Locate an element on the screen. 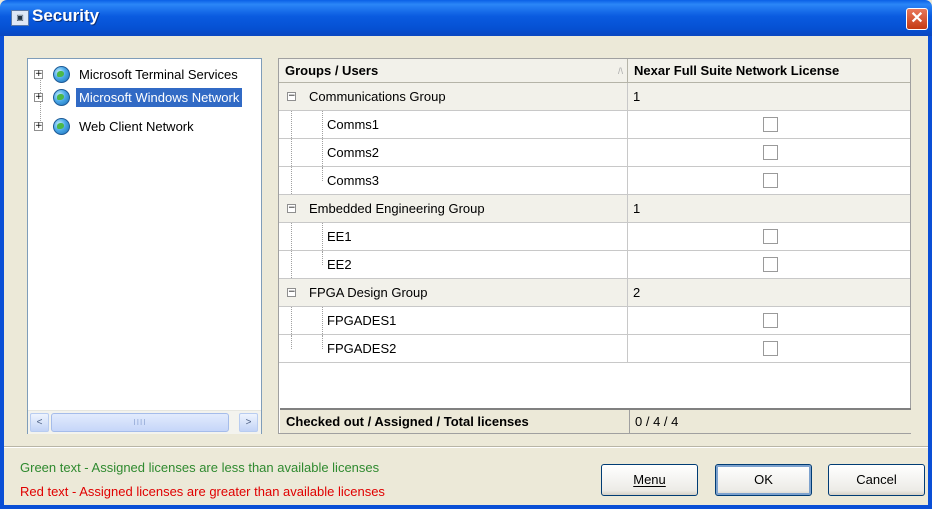 Image resolution: width=932 pixels, height=509 pixels. group-row-communications: − Communications Group 1 is located at coordinates (594, 97).